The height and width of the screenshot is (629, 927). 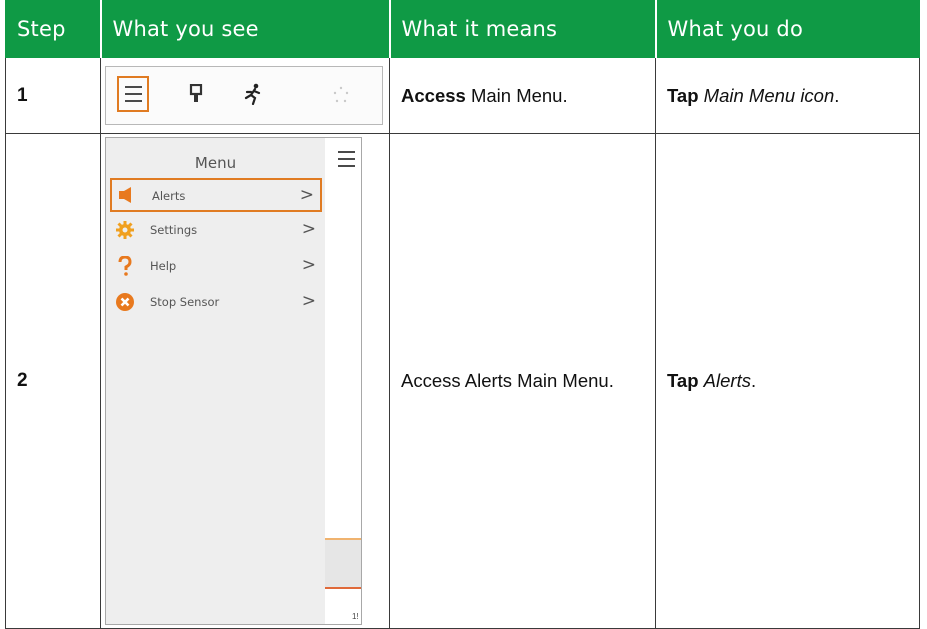 What do you see at coordinates (252, 94) in the screenshot?
I see `activity-icon` at bounding box center [252, 94].